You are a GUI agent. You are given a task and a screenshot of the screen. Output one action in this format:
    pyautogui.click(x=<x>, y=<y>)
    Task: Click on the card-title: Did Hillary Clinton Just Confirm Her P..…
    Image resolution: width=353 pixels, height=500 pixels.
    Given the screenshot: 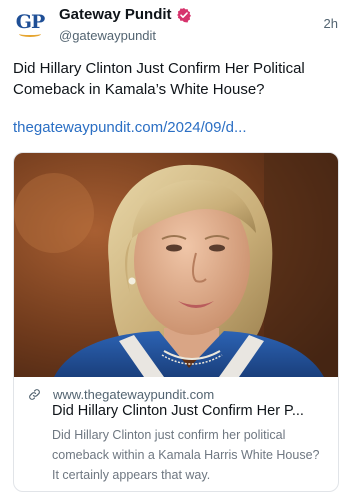 What is the action you would take?
    pyautogui.click(x=193, y=411)
    